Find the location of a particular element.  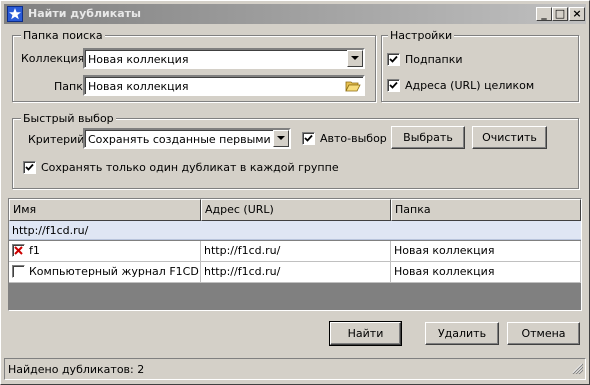

star-icon is located at coordinates (15, 14).